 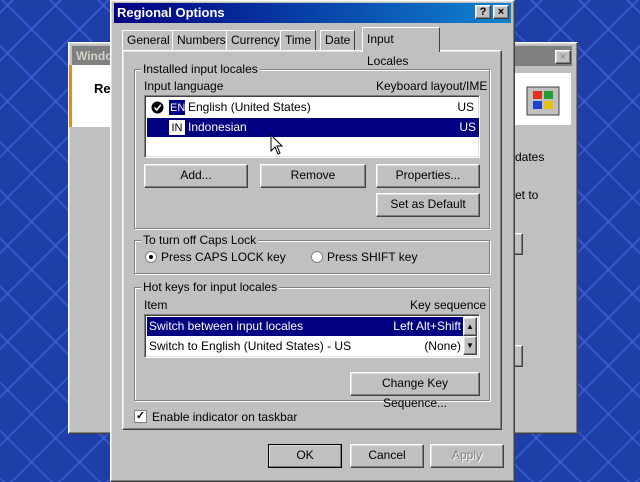 What do you see at coordinates (249, 107) in the screenshot?
I see `language-name: English (United States)` at bounding box center [249, 107].